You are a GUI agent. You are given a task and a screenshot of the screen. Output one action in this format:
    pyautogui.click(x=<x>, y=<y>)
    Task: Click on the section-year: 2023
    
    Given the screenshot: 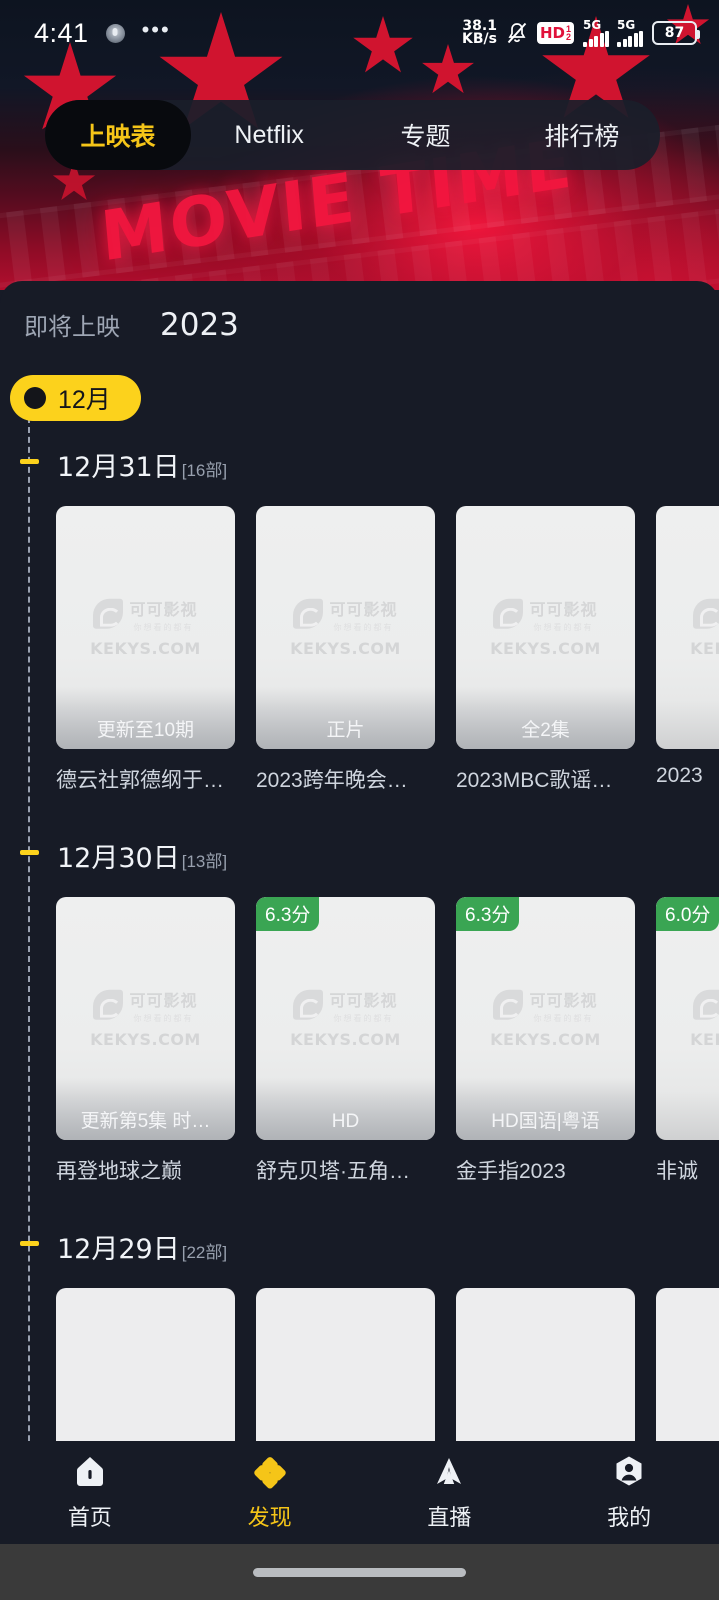 What is the action you would take?
    pyautogui.click(x=199, y=325)
    